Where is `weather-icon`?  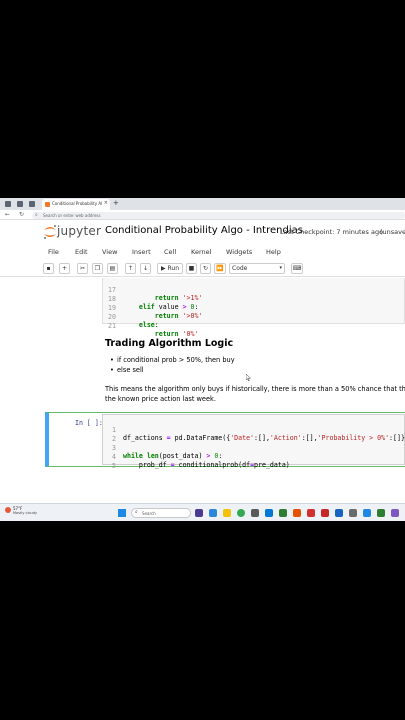 weather-icon is located at coordinates (8, 510).